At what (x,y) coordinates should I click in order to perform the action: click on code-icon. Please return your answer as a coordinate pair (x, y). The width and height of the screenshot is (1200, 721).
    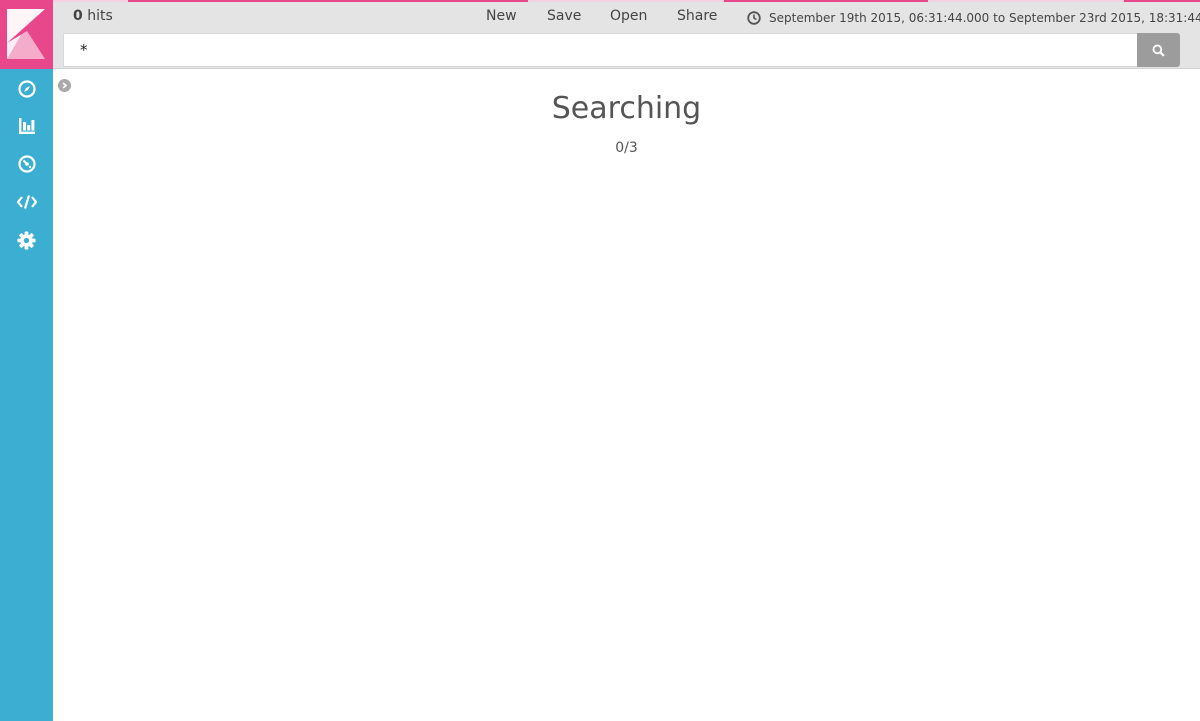
    Looking at the image, I should click on (26, 202).